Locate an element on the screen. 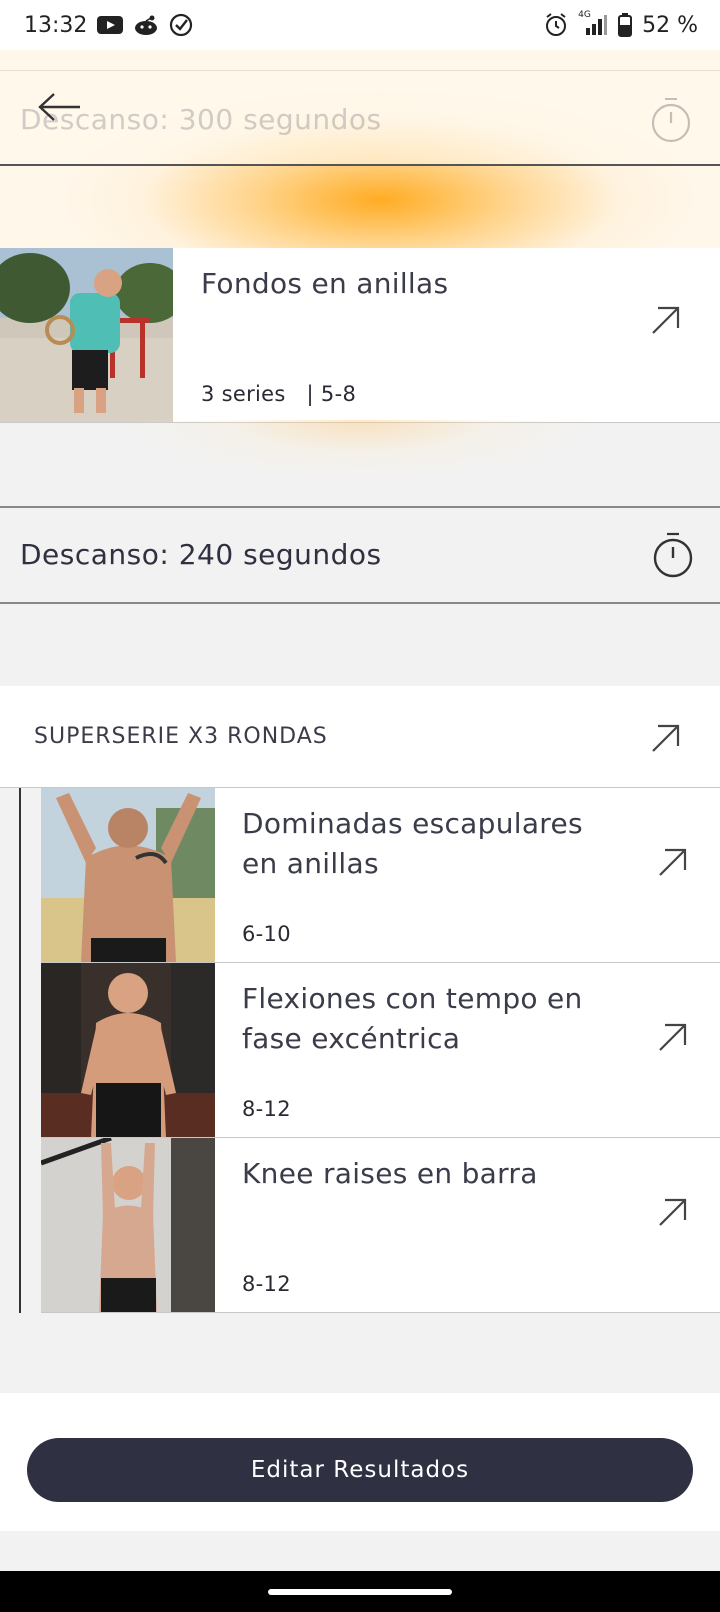  rest-row: Descanso: 240 segundos is located at coordinates (360, 555).